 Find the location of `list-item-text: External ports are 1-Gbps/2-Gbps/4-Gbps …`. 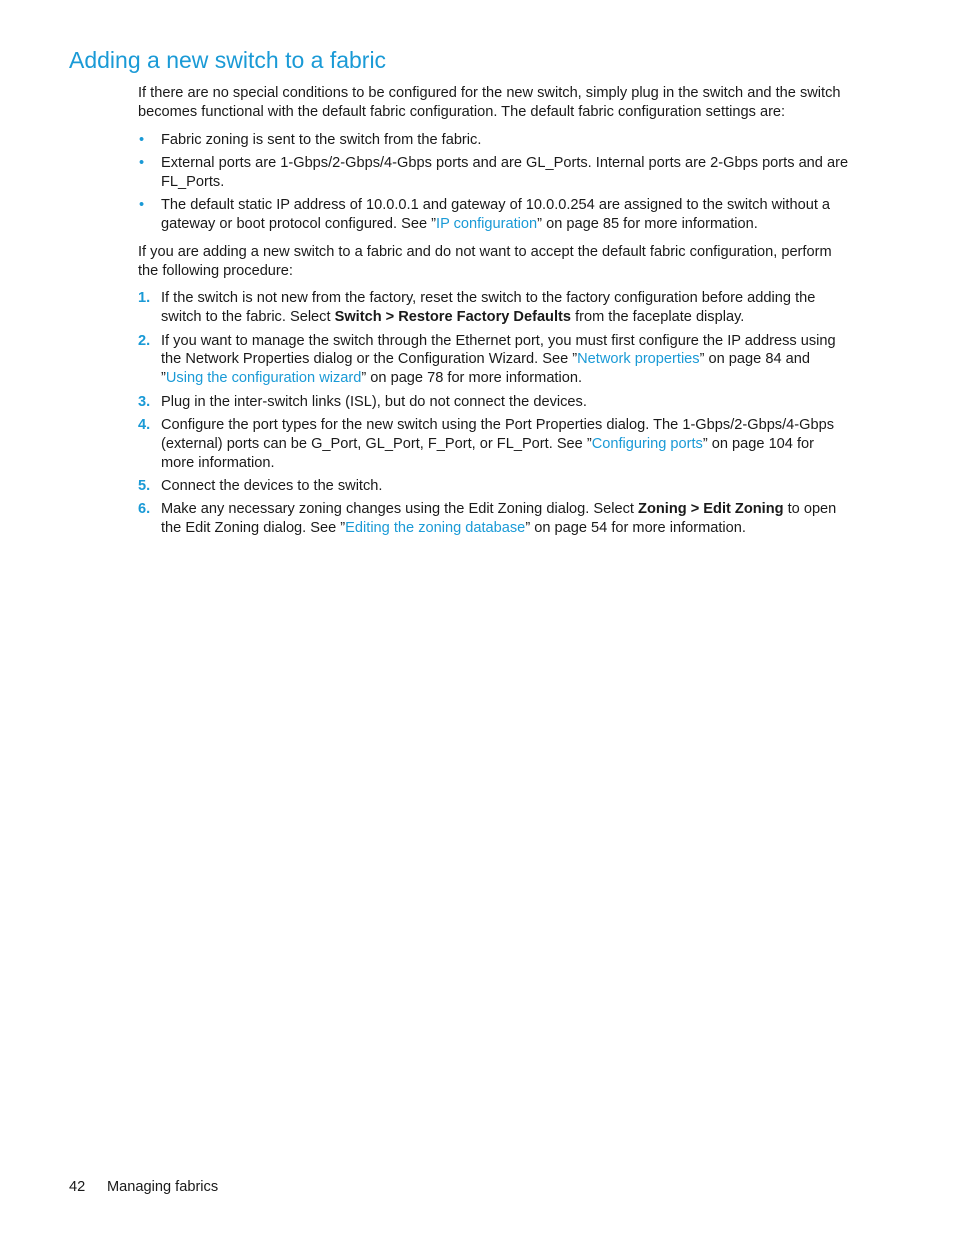

list-item-text: External ports are 1-Gbps/2-Gbps/4-Gbps … is located at coordinates (505, 172).